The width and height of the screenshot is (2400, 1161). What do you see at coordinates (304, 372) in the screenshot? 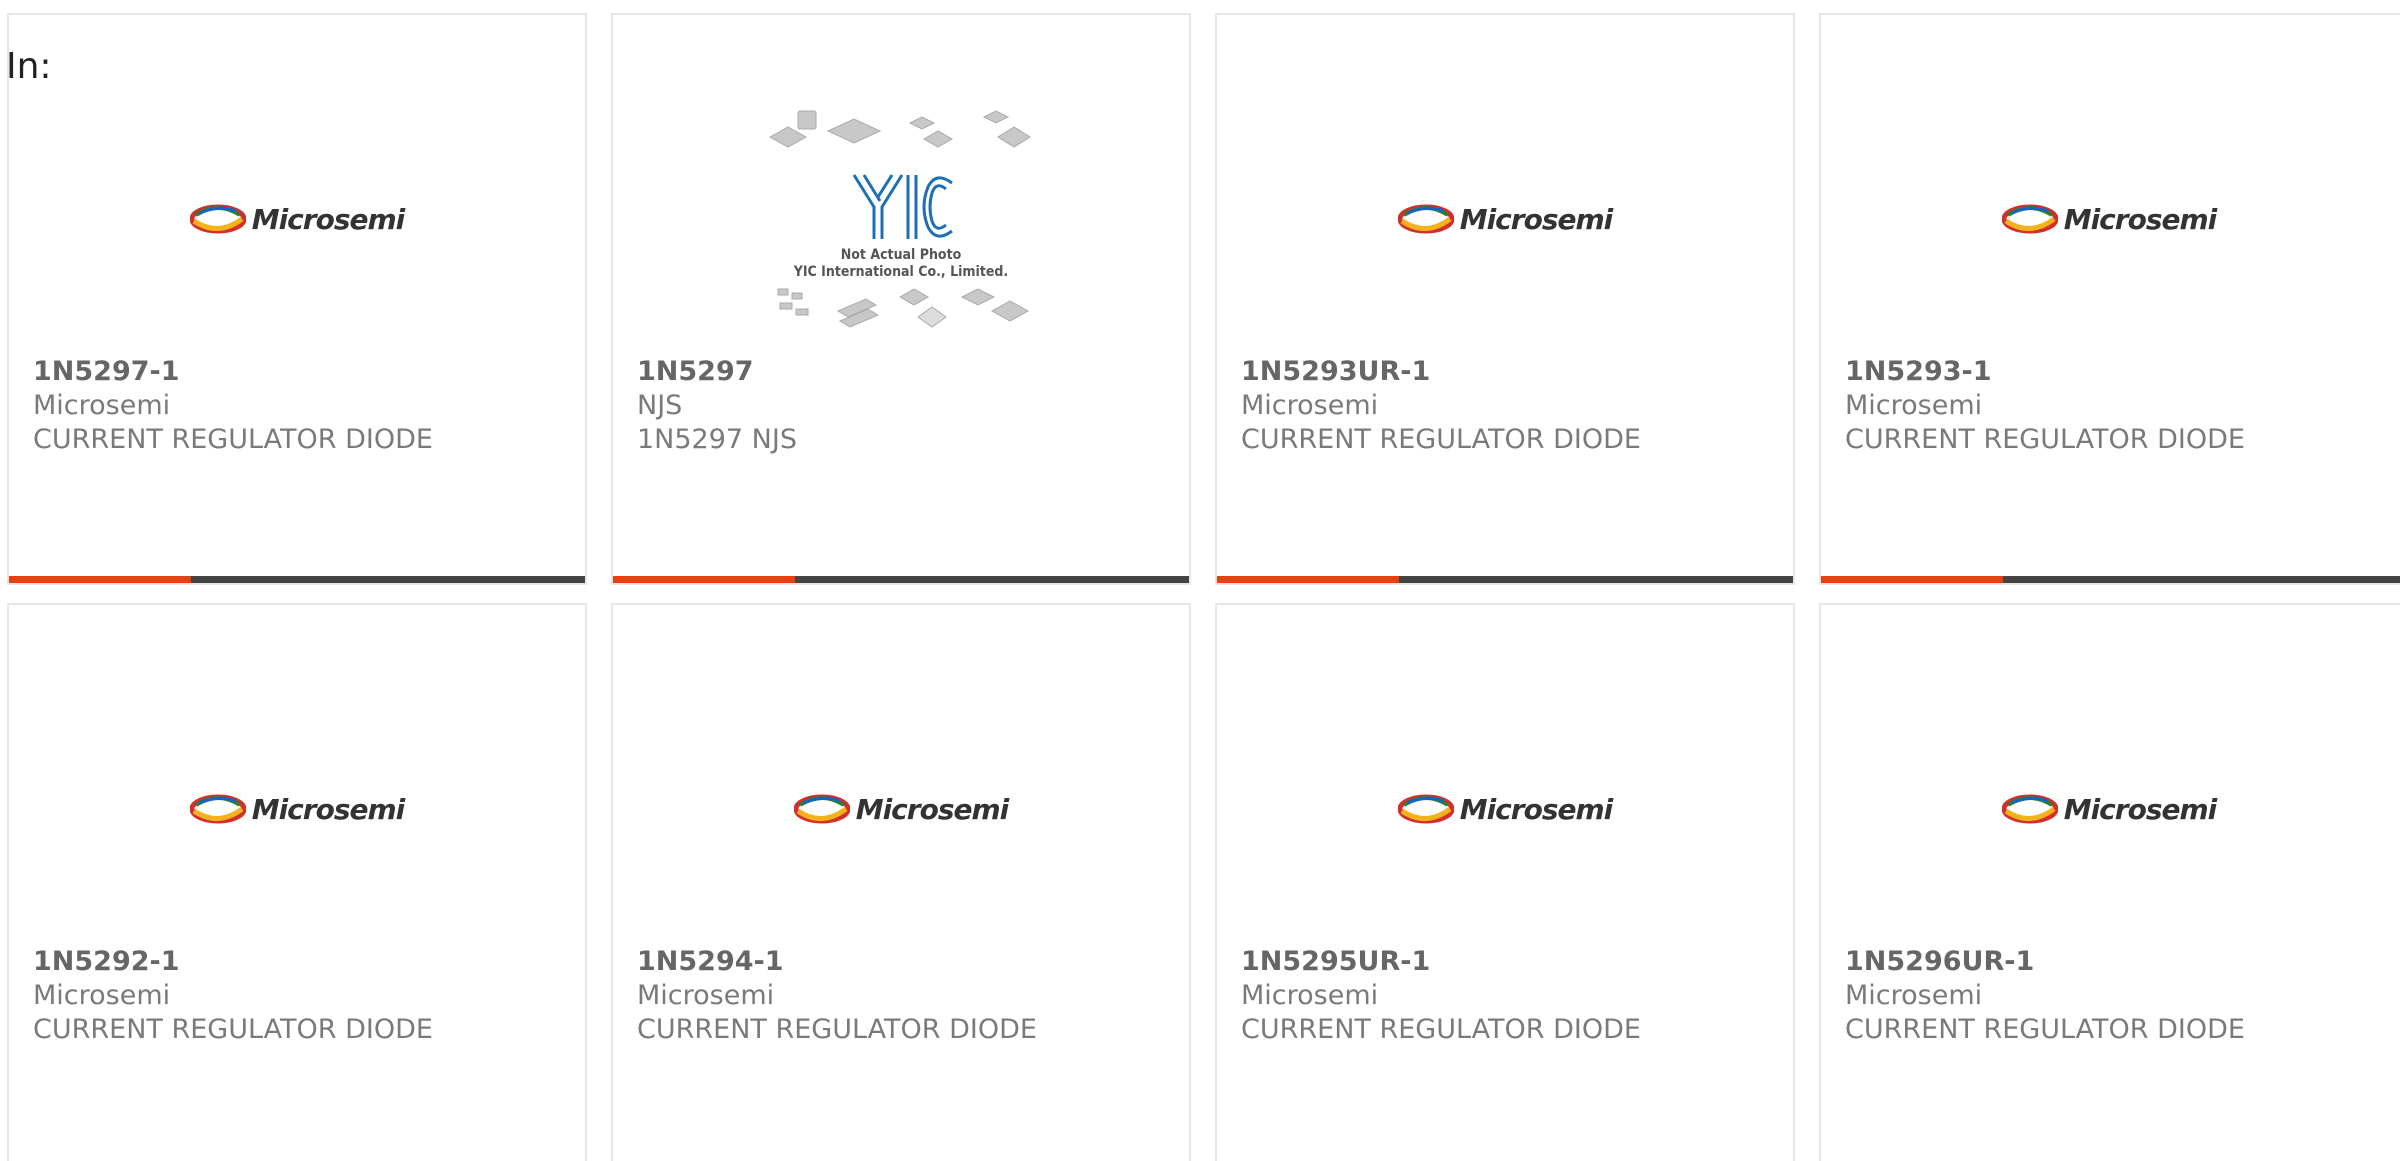
I see `part-number: 1N5297-1` at bounding box center [304, 372].